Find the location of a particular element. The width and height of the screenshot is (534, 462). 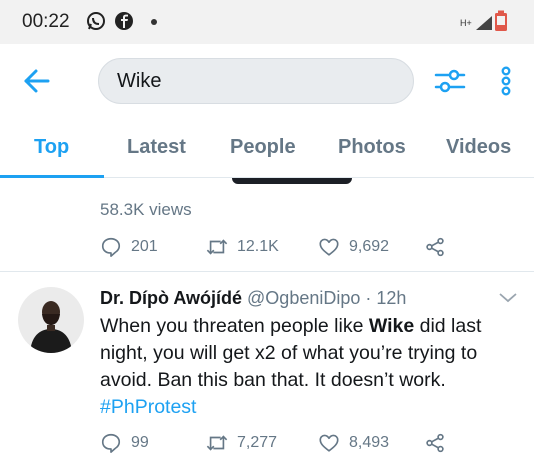

sliders-icon is located at coordinates (450, 81).